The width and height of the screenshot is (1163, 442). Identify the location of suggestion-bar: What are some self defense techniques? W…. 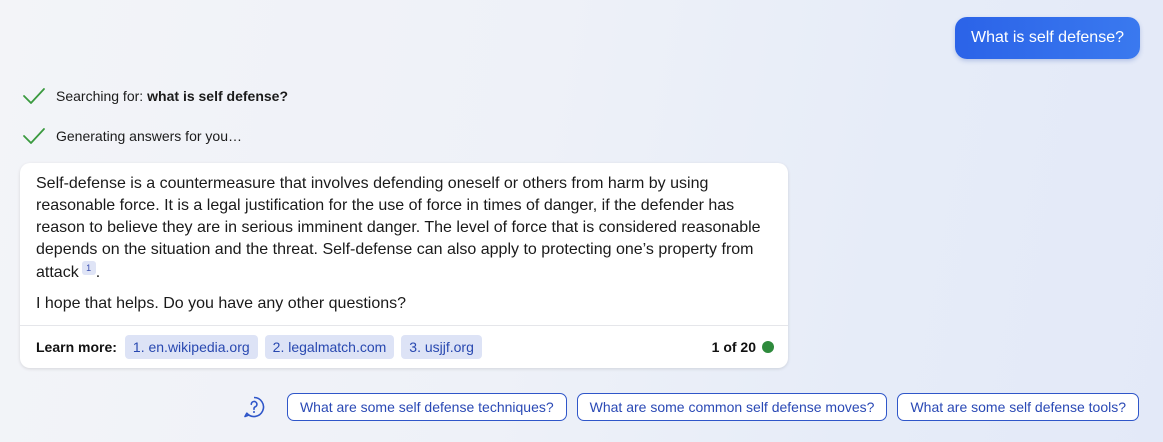
(690, 407).